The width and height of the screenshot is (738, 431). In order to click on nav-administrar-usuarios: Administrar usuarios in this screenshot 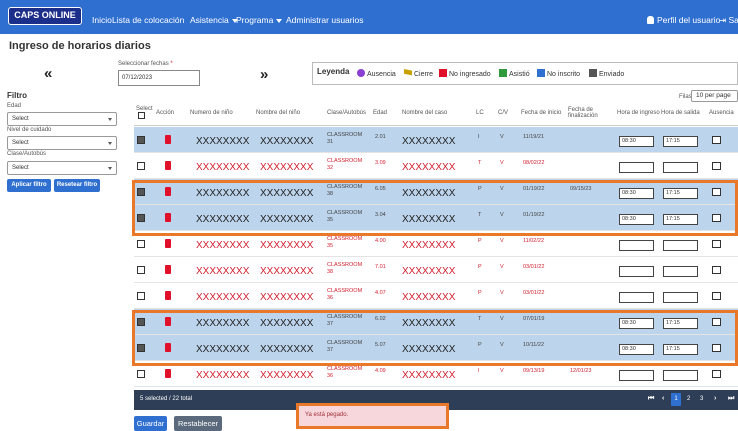, I will do `click(324, 20)`.